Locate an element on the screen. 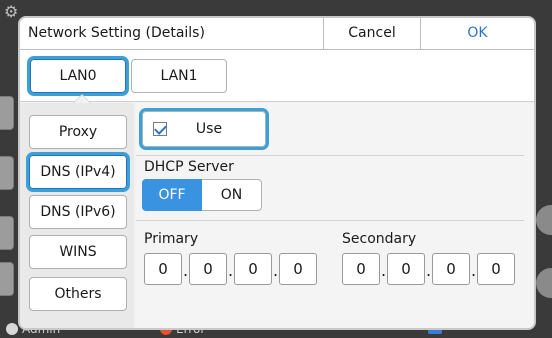 The height and width of the screenshot is (338, 552). tab-lan0: LAN0 is located at coordinates (78, 76).